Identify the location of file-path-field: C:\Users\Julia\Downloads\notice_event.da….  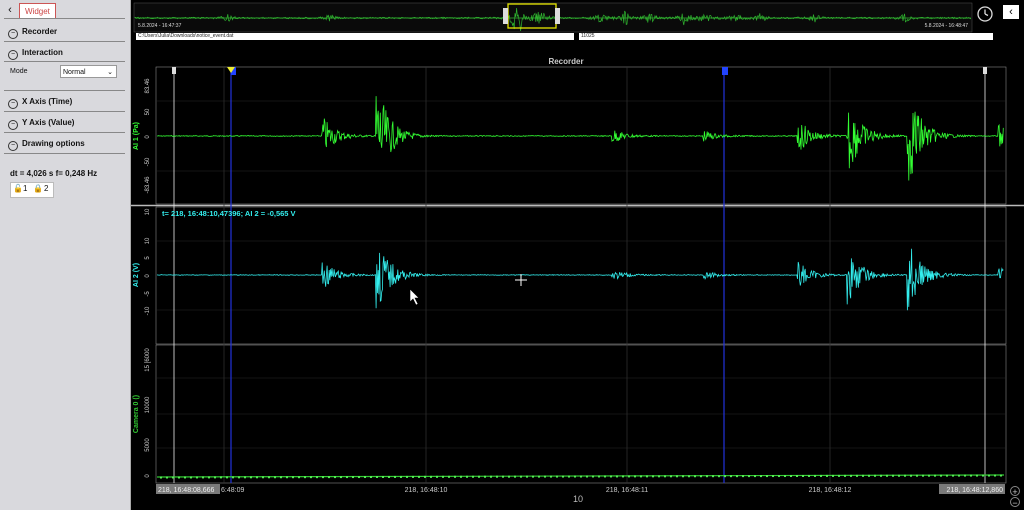
(355, 36).